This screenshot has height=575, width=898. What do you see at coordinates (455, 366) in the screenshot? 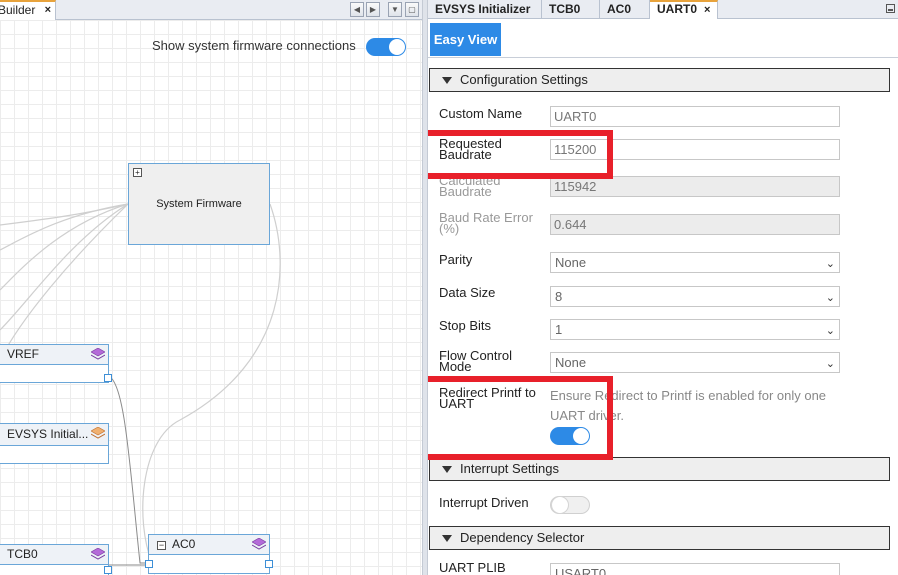
I see `label-line: Mode` at bounding box center [455, 366].